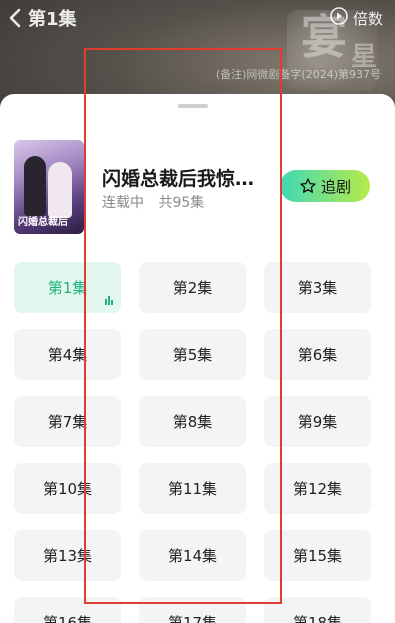 This screenshot has height=623, width=395. I want to click on drama-meta: 连载中 共95集, so click(153, 202).